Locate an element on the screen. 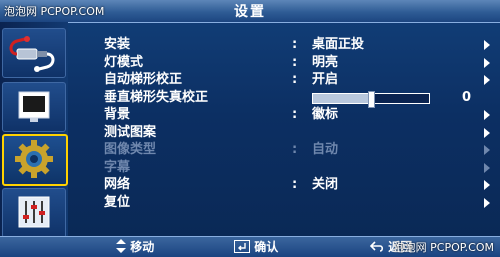  menu-item-label: 图像类型 is located at coordinates (130, 149).